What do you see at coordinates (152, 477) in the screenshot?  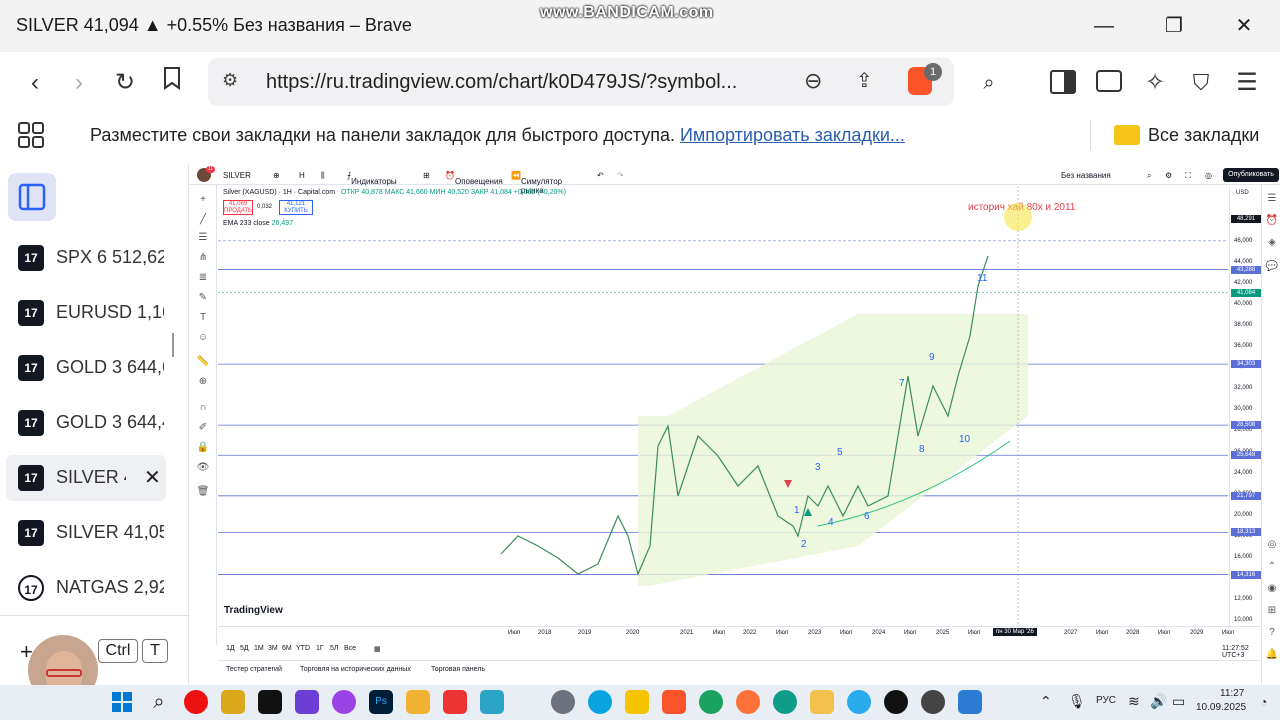 I see `close-tab-icon: ✕` at bounding box center [152, 477].